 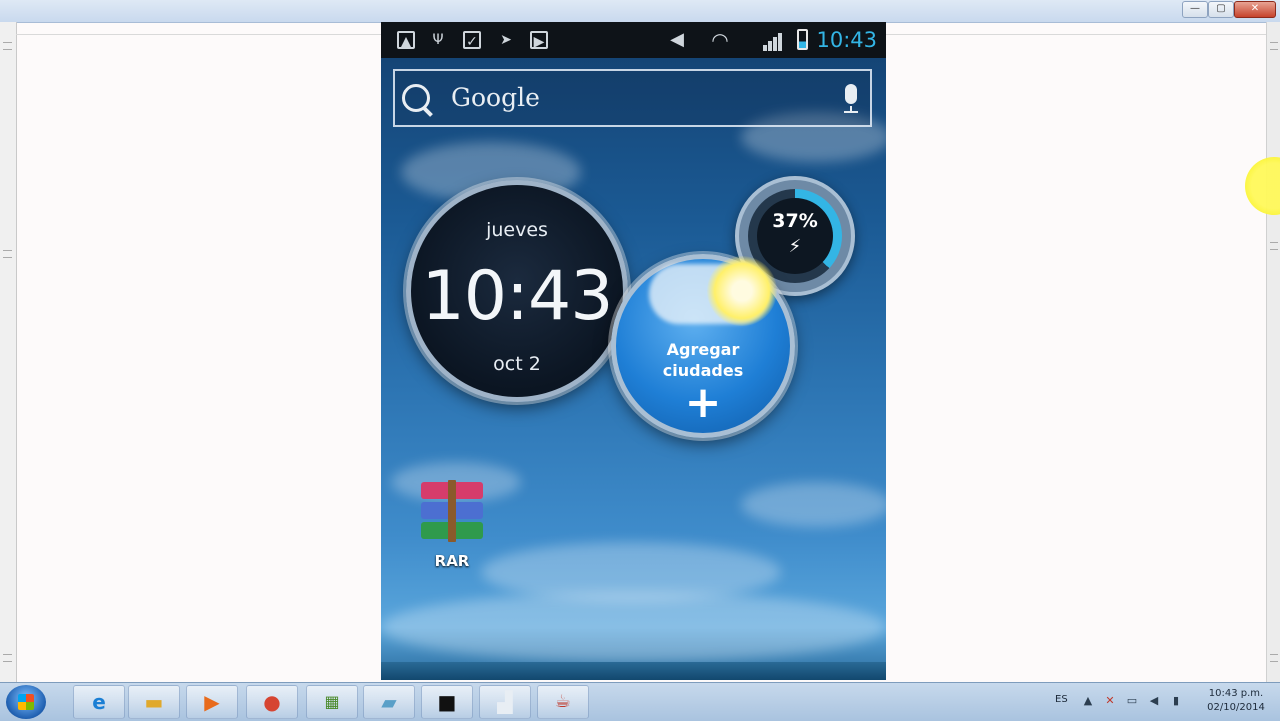 I want to click on charging-icon: ⚡, so click(x=795, y=246).